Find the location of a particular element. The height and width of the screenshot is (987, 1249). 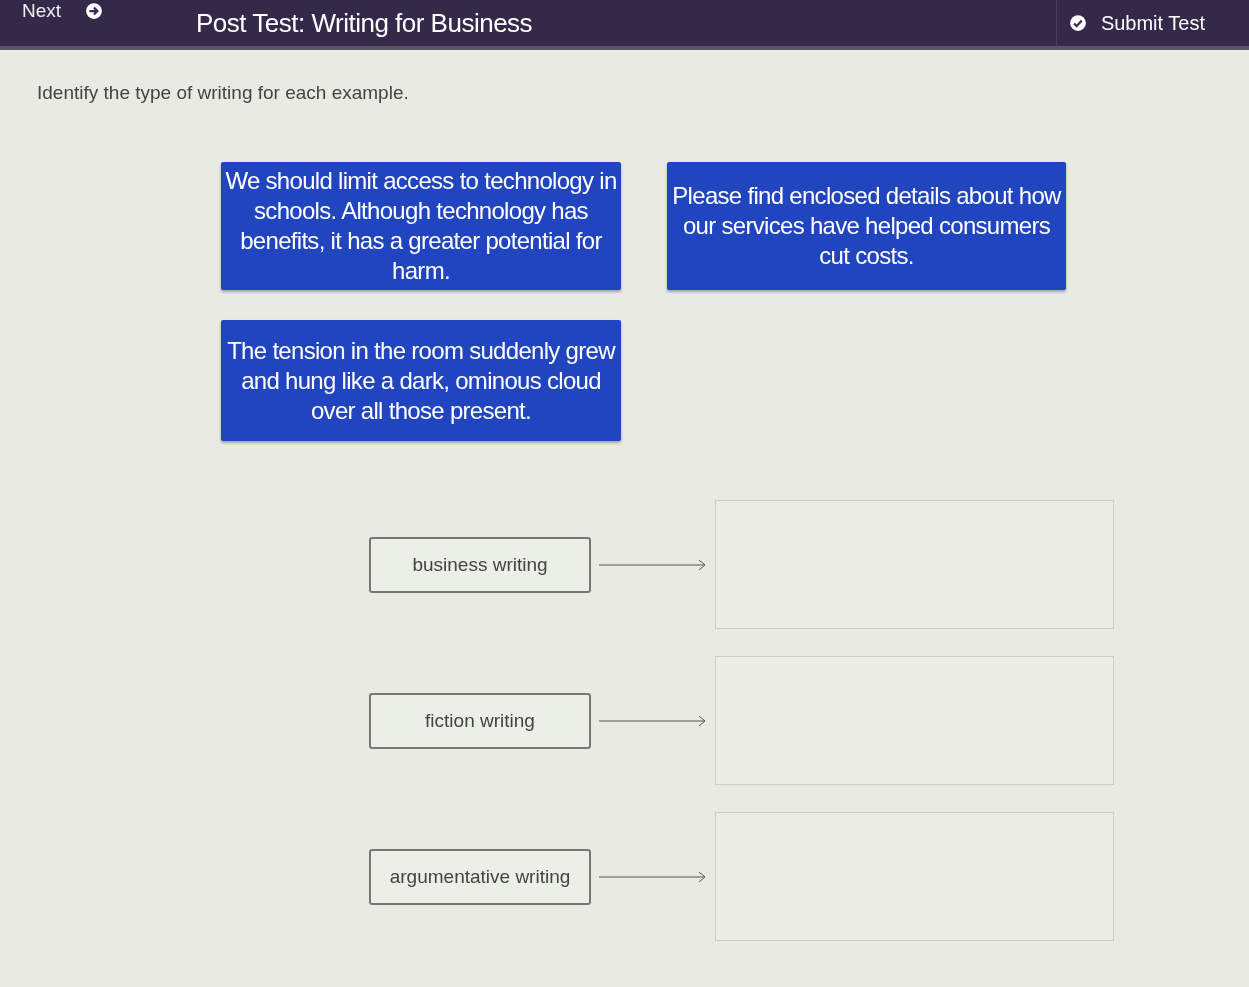

next-link: Next is located at coordinates (42, 11).